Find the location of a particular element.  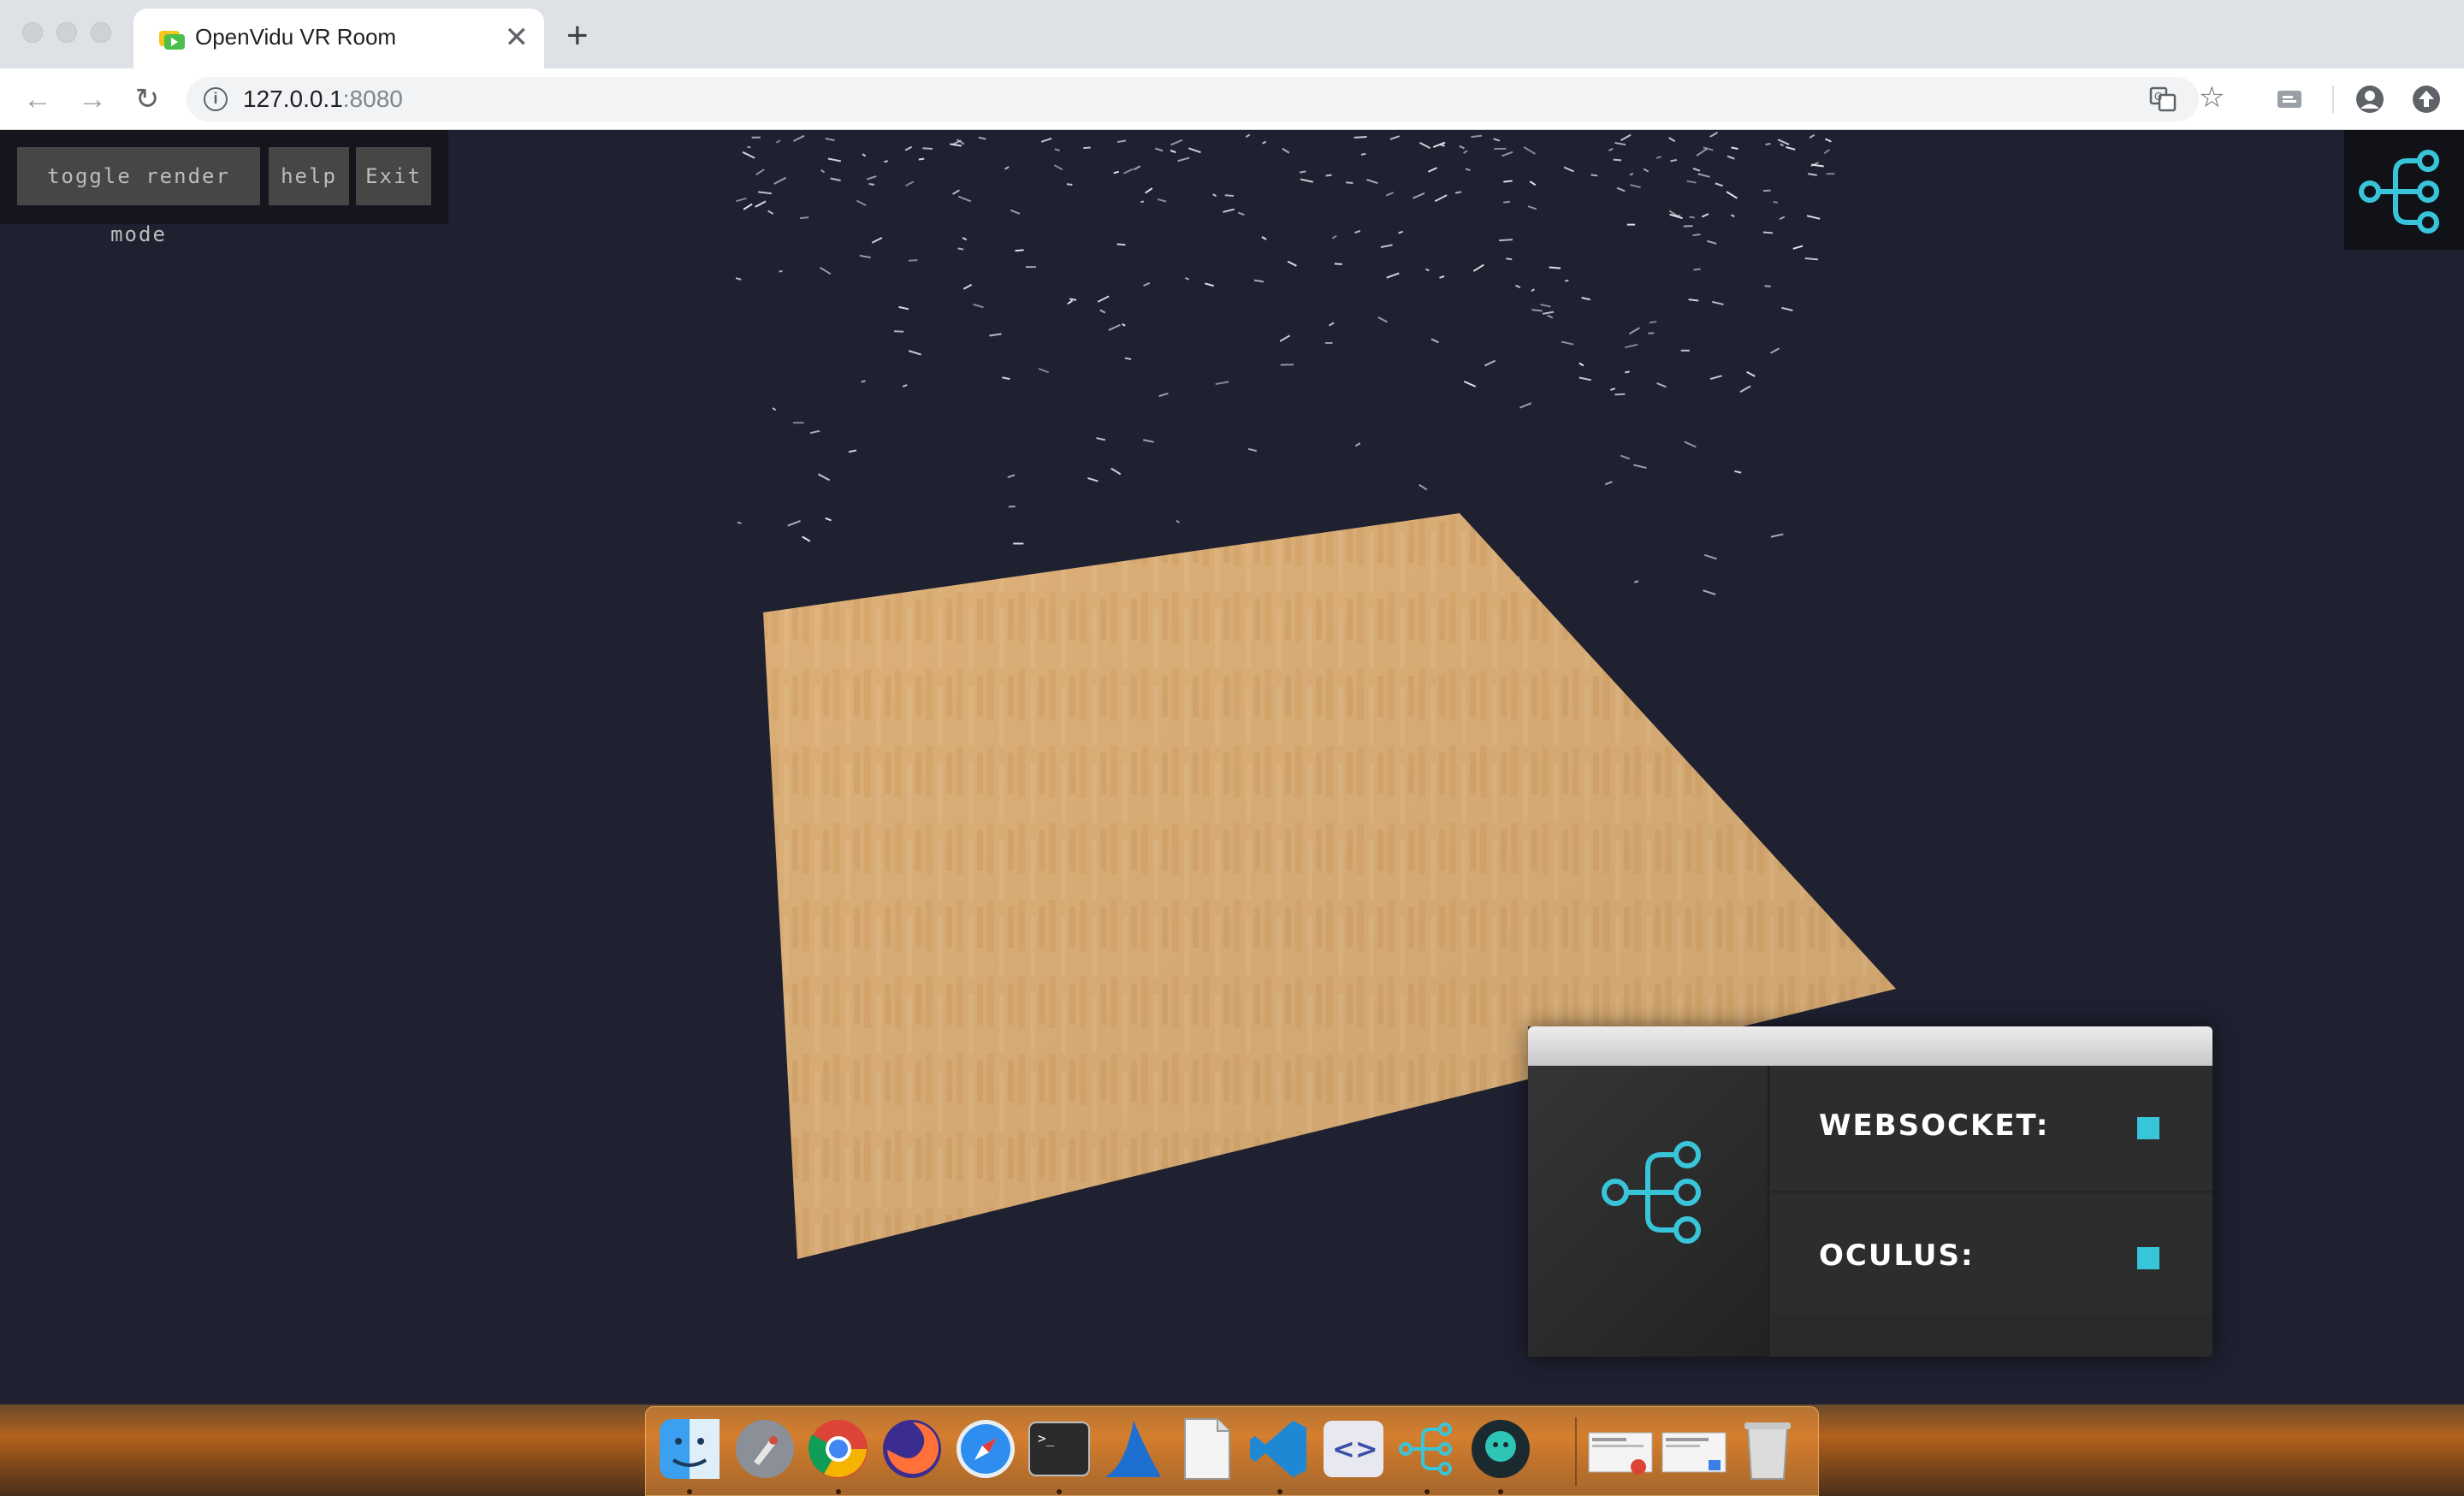

connection-status-panel: WEBSOCKET: OCULUS: is located at coordinates (1870, 1191).